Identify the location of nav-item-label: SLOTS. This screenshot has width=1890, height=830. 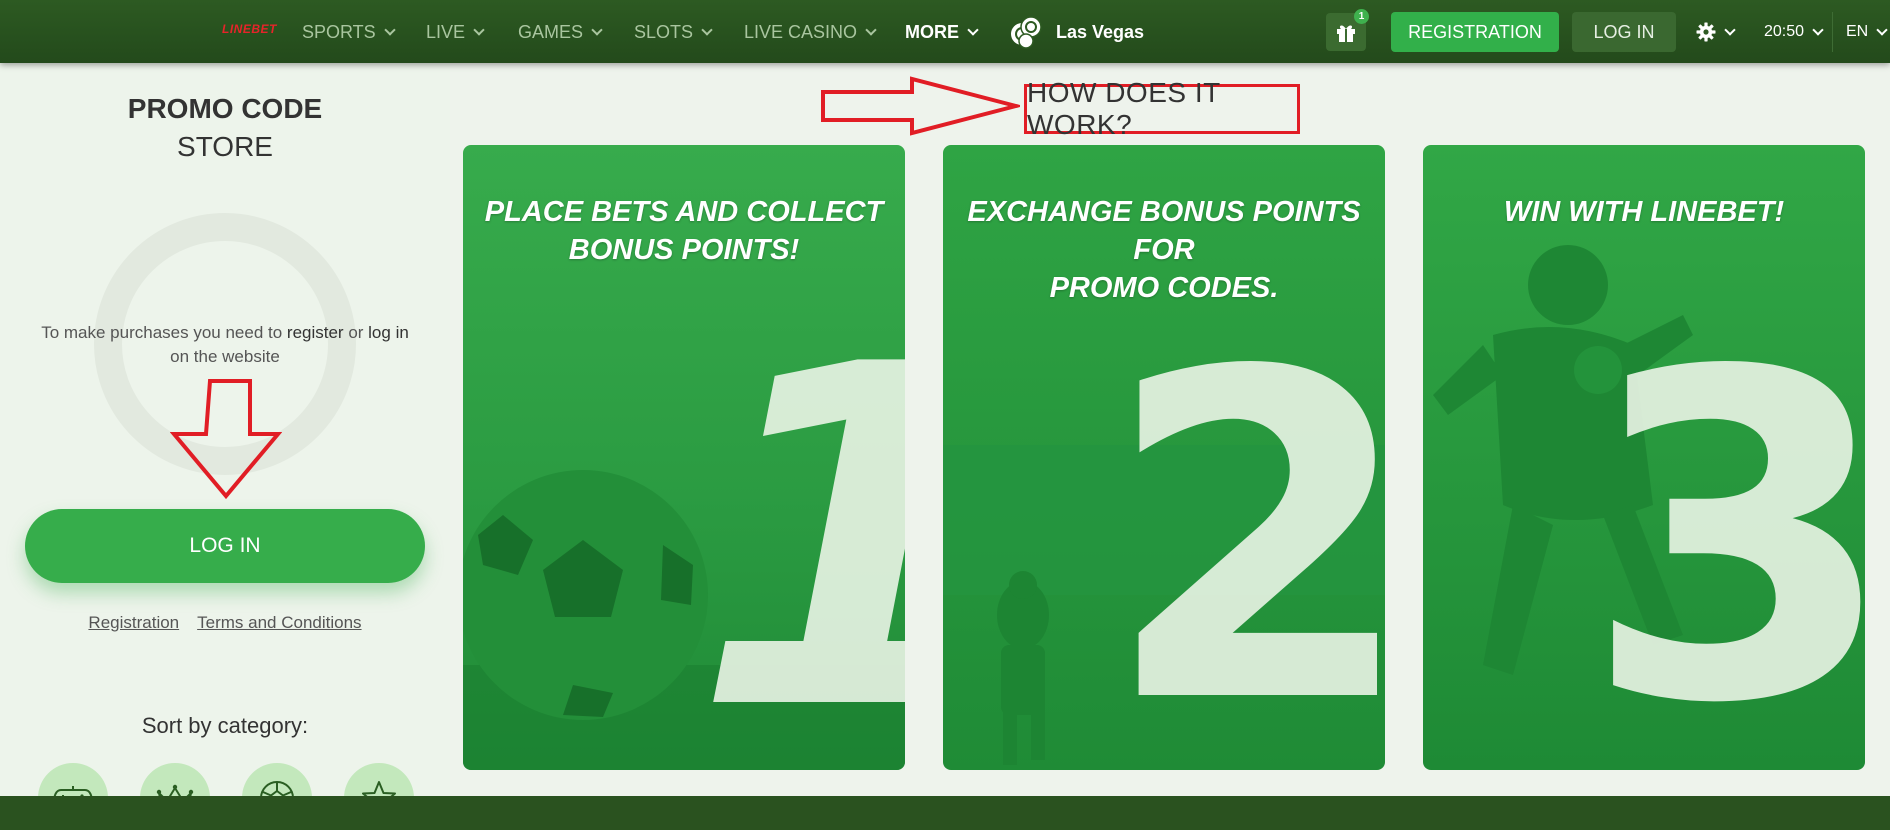
(664, 31).